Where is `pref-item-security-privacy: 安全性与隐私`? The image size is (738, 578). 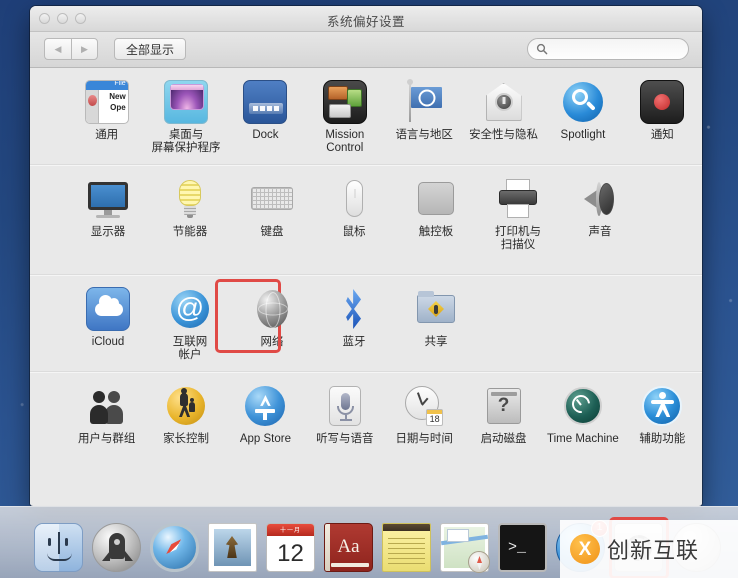 pref-item-security-privacy: 安全性与隐私 is located at coordinates (503, 117).